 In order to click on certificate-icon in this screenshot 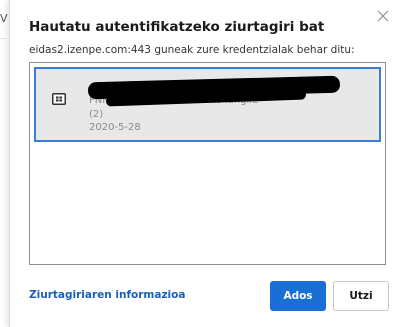, I will do `click(59, 97)`.